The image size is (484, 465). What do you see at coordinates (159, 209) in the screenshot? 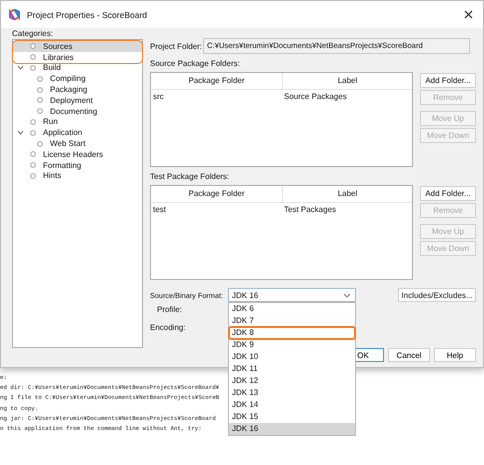
I see `table-cell-text: test` at bounding box center [159, 209].